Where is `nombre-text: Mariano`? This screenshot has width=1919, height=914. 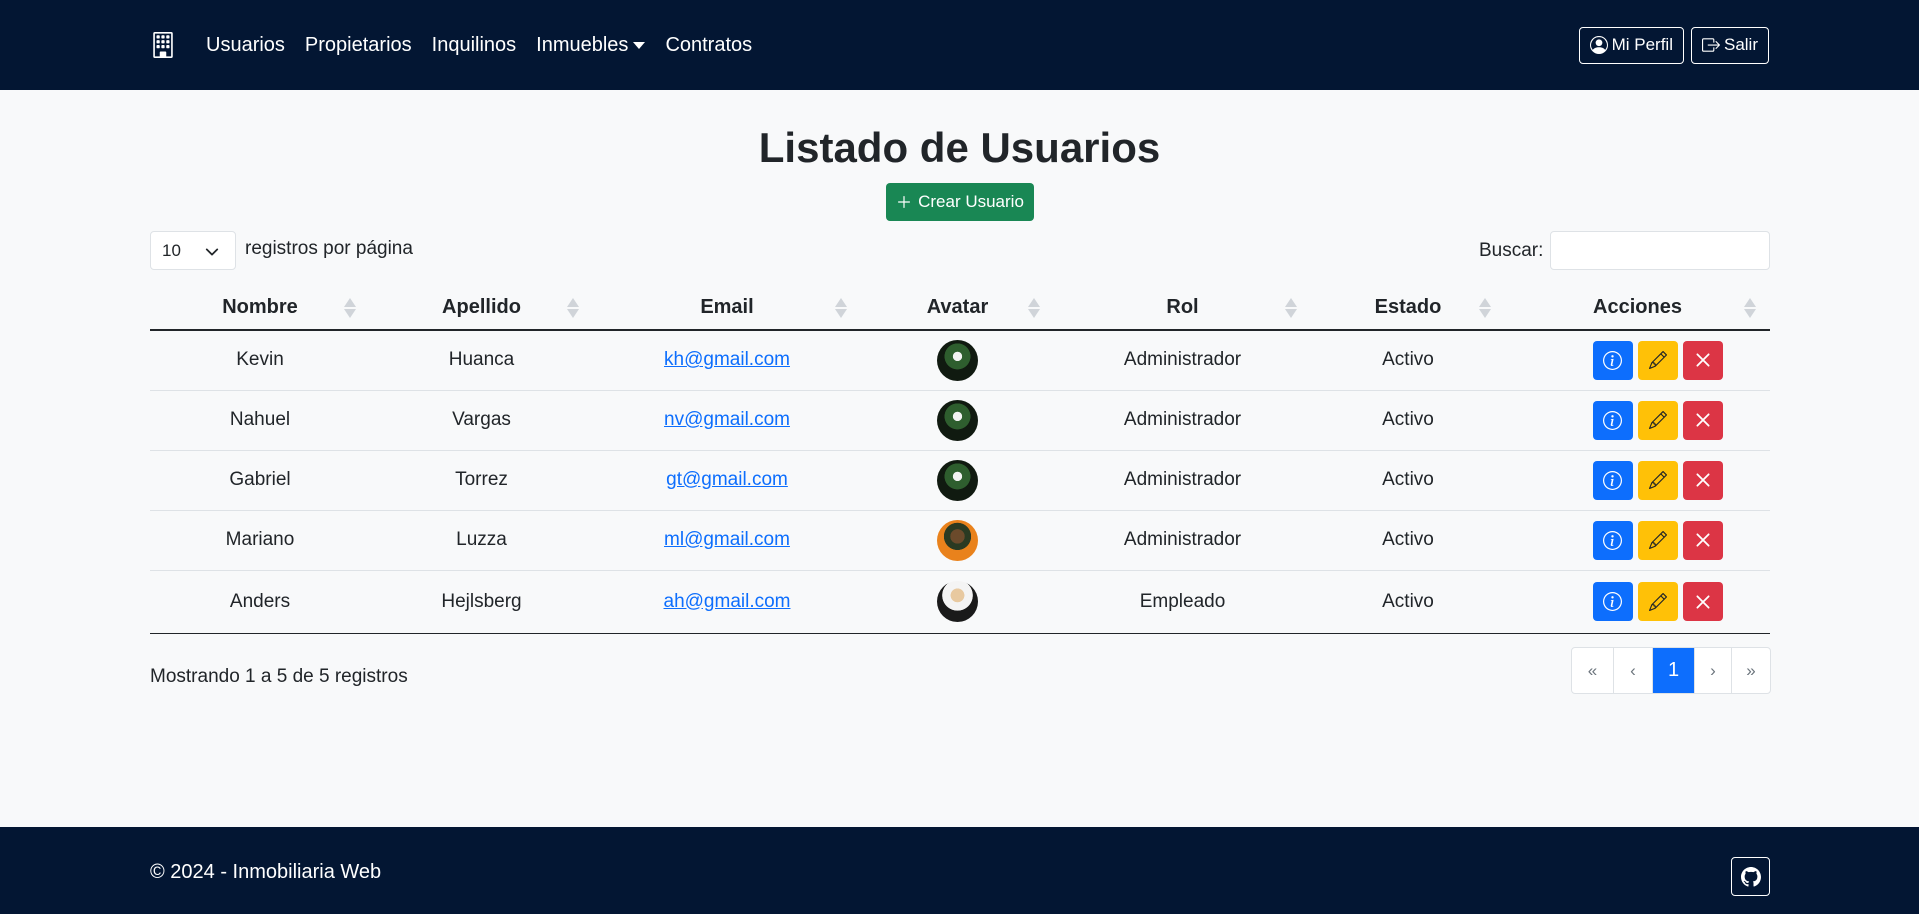
nombre-text: Mariano is located at coordinates (260, 539).